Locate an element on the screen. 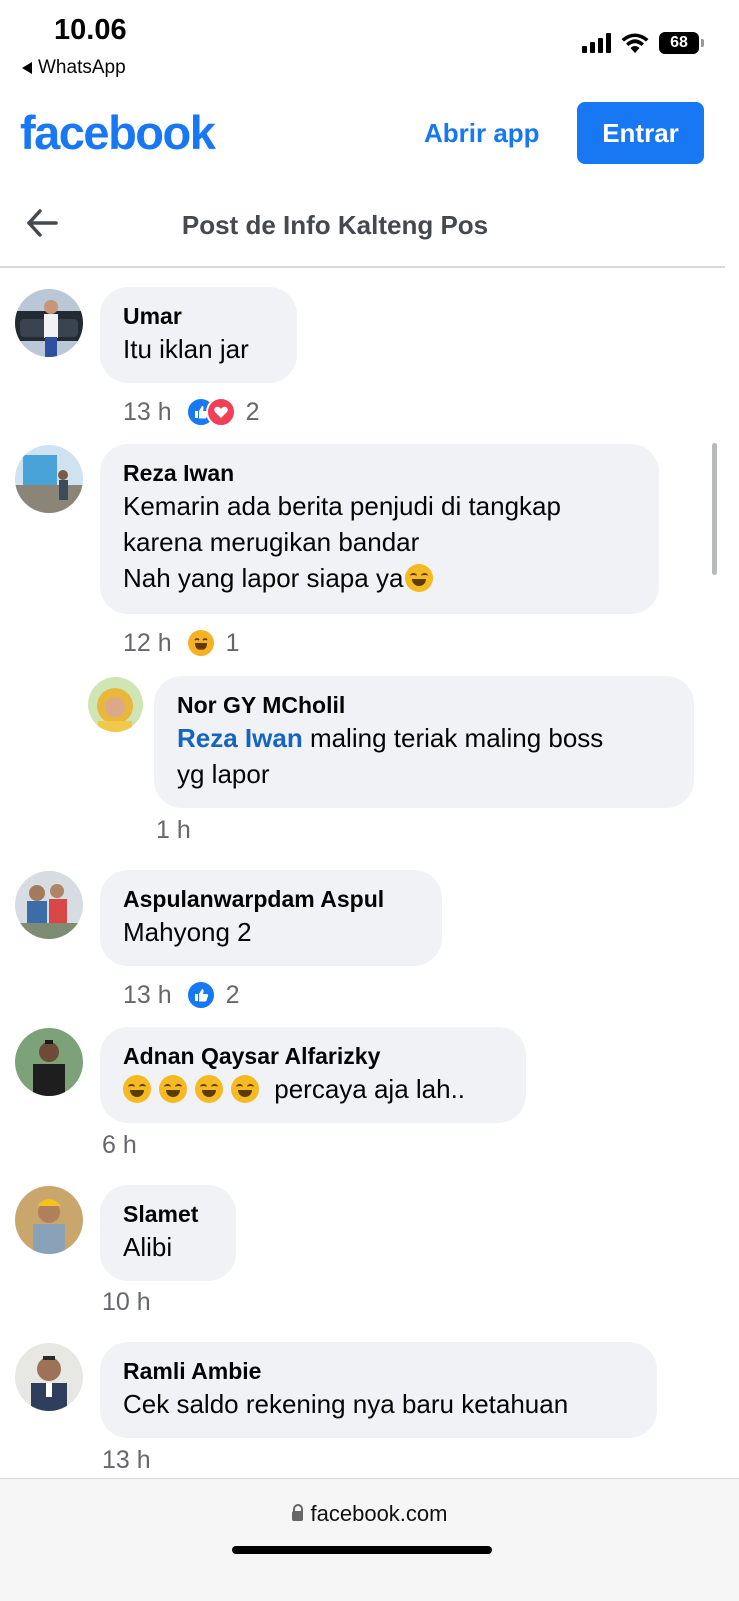 The height and width of the screenshot is (1601, 739). laughing-tears-emoji-icon is located at coordinates (419, 578).